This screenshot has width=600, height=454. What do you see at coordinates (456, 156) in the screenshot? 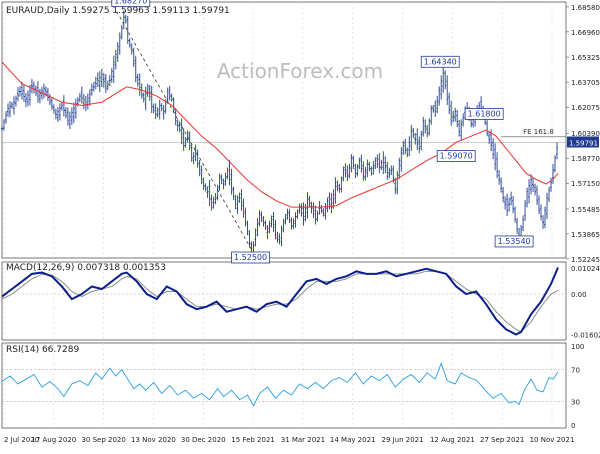
I see `level-label: 1.59070` at bounding box center [456, 156].